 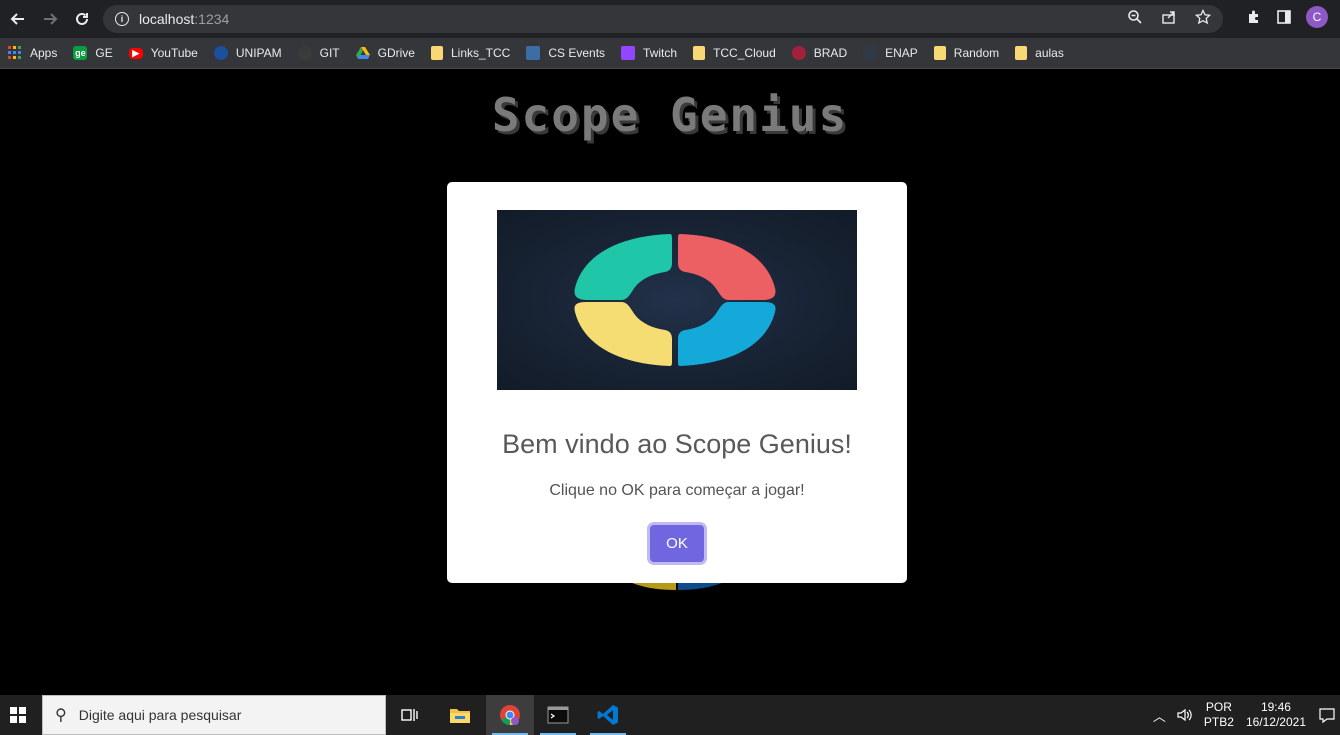 What do you see at coordinates (480, 53) in the screenshot?
I see `bookmark-label: Links_TCC` at bounding box center [480, 53].